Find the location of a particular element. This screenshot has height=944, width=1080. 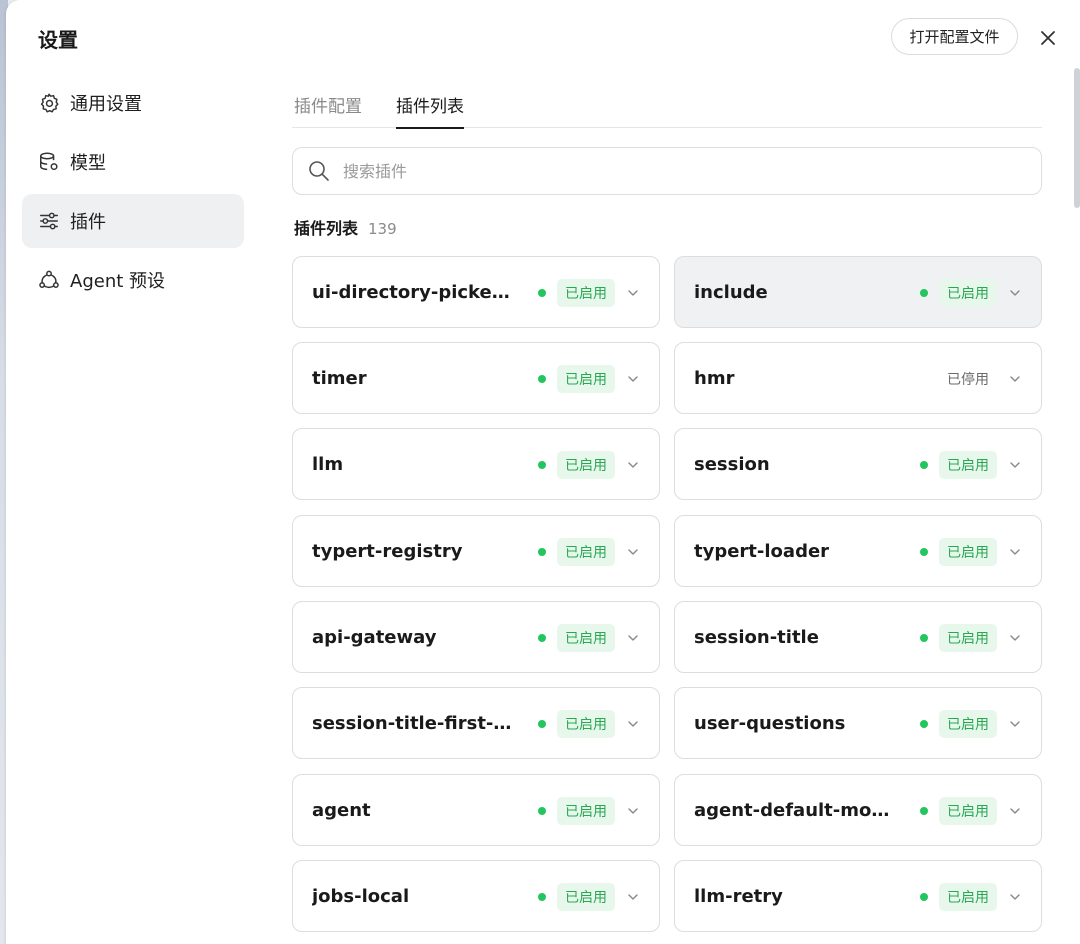

open-config-file-button: 打开配置文件 is located at coordinates (954, 36).